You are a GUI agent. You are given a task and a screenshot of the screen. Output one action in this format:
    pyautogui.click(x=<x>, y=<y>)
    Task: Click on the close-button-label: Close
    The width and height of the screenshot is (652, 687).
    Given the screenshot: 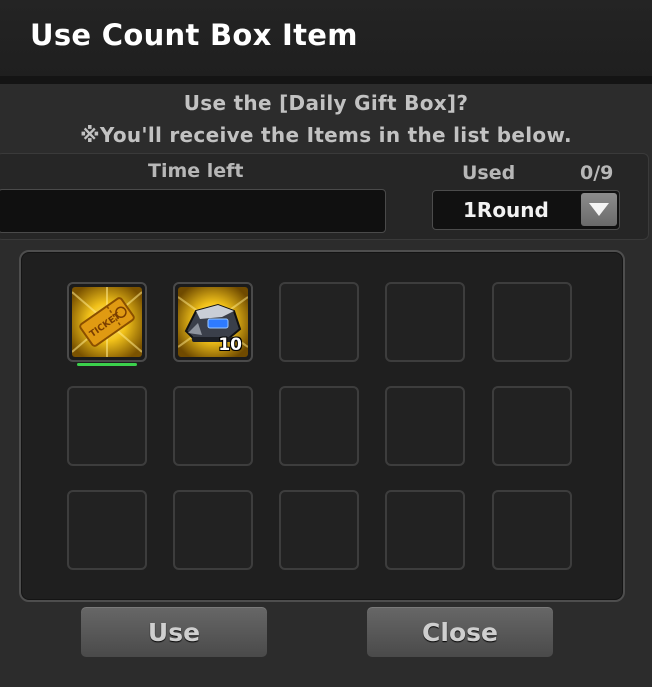 What is the action you would take?
    pyautogui.click(x=460, y=632)
    